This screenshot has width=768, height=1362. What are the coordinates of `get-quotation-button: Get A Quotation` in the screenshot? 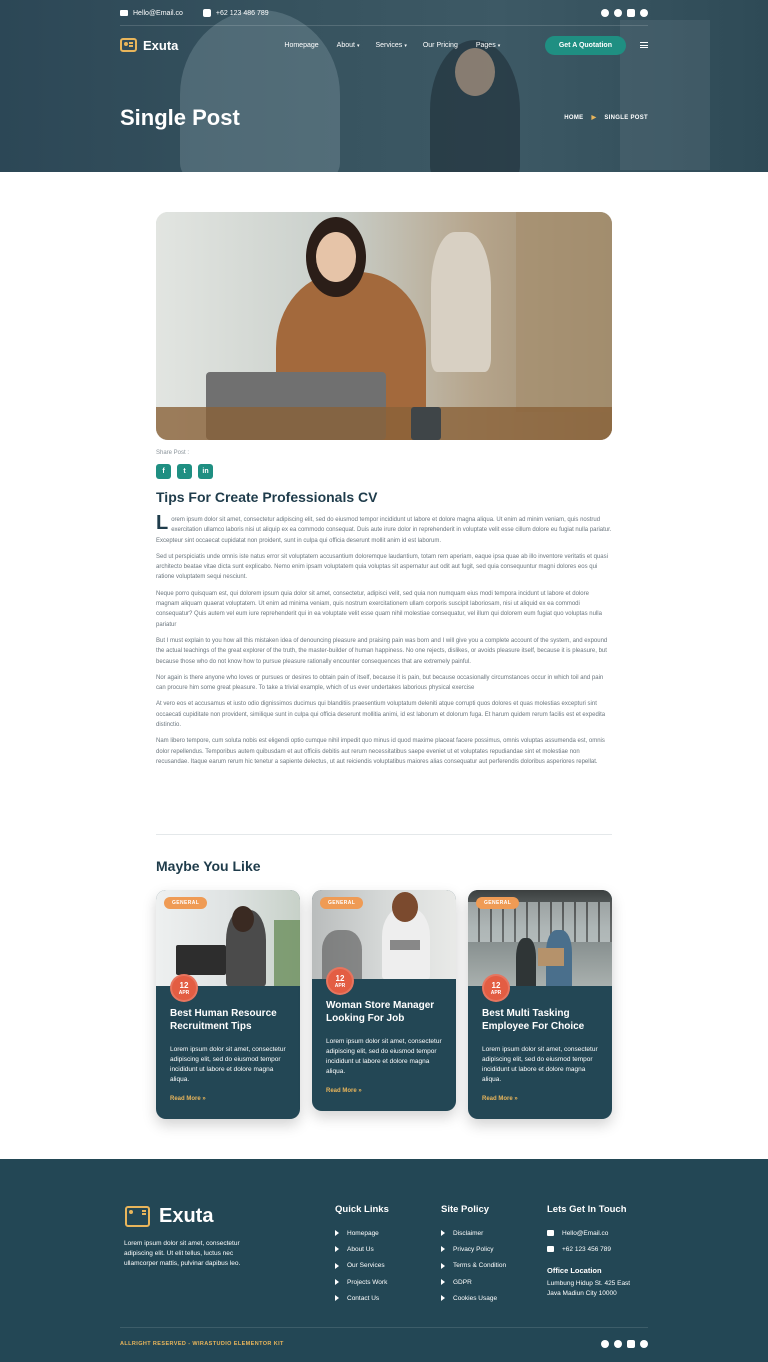 It's located at (585, 45).